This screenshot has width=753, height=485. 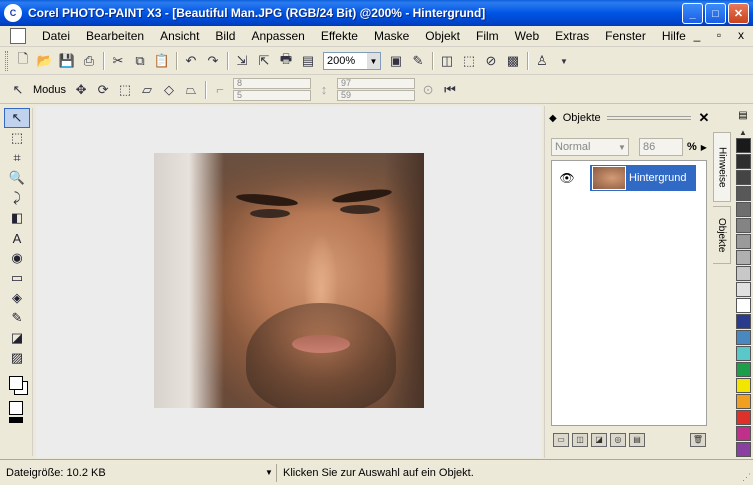 I want to click on rectangle-mask-tool-icon: ⬚, so click(x=17, y=138).